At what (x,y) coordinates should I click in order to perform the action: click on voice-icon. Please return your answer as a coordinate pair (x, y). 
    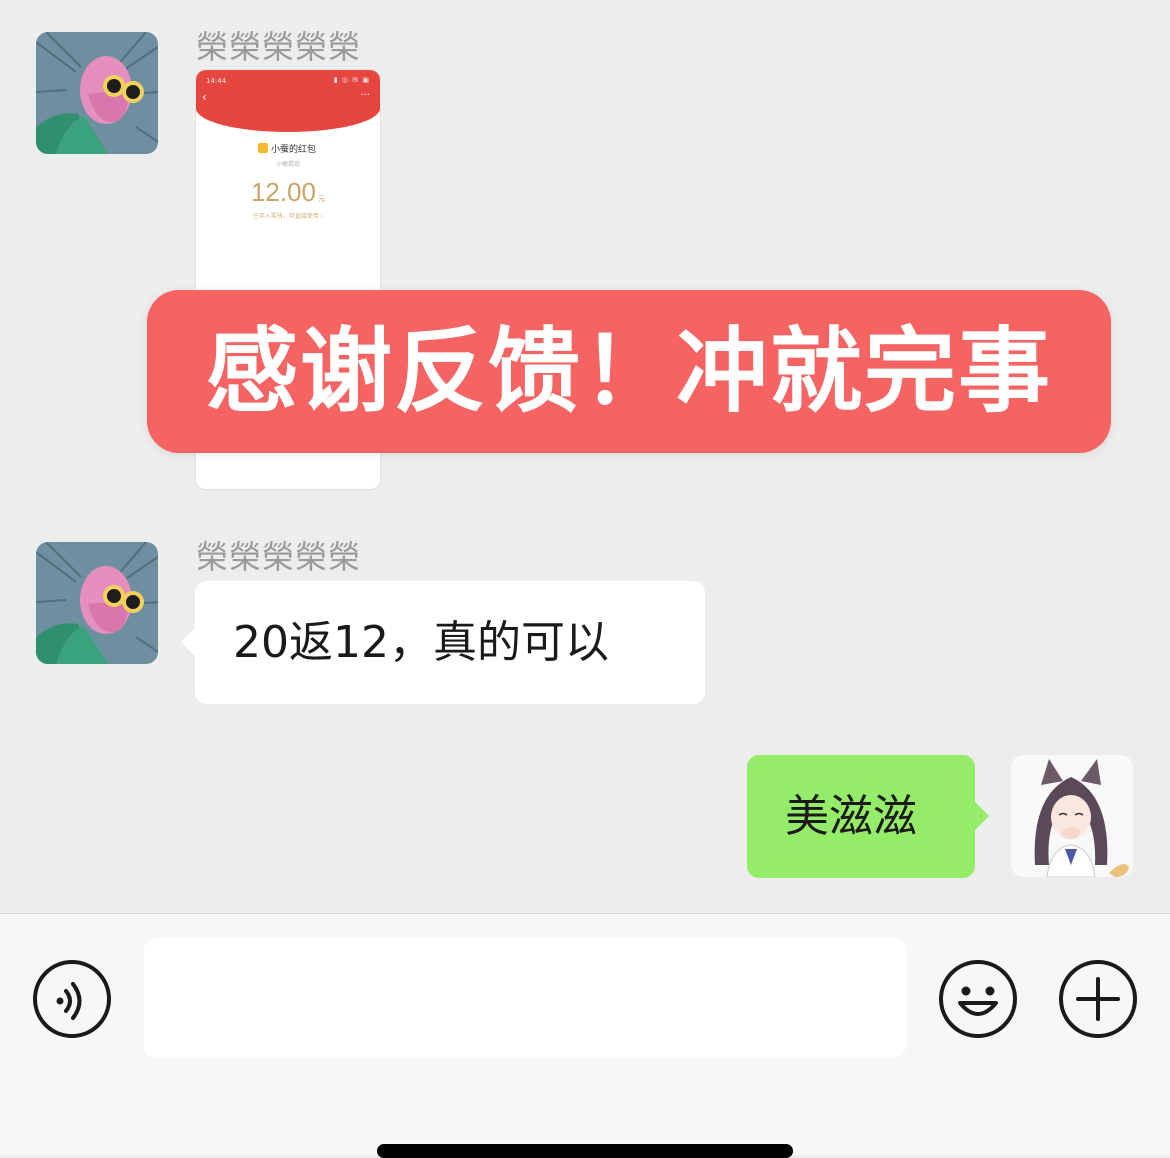
    Looking at the image, I should click on (72, 999).